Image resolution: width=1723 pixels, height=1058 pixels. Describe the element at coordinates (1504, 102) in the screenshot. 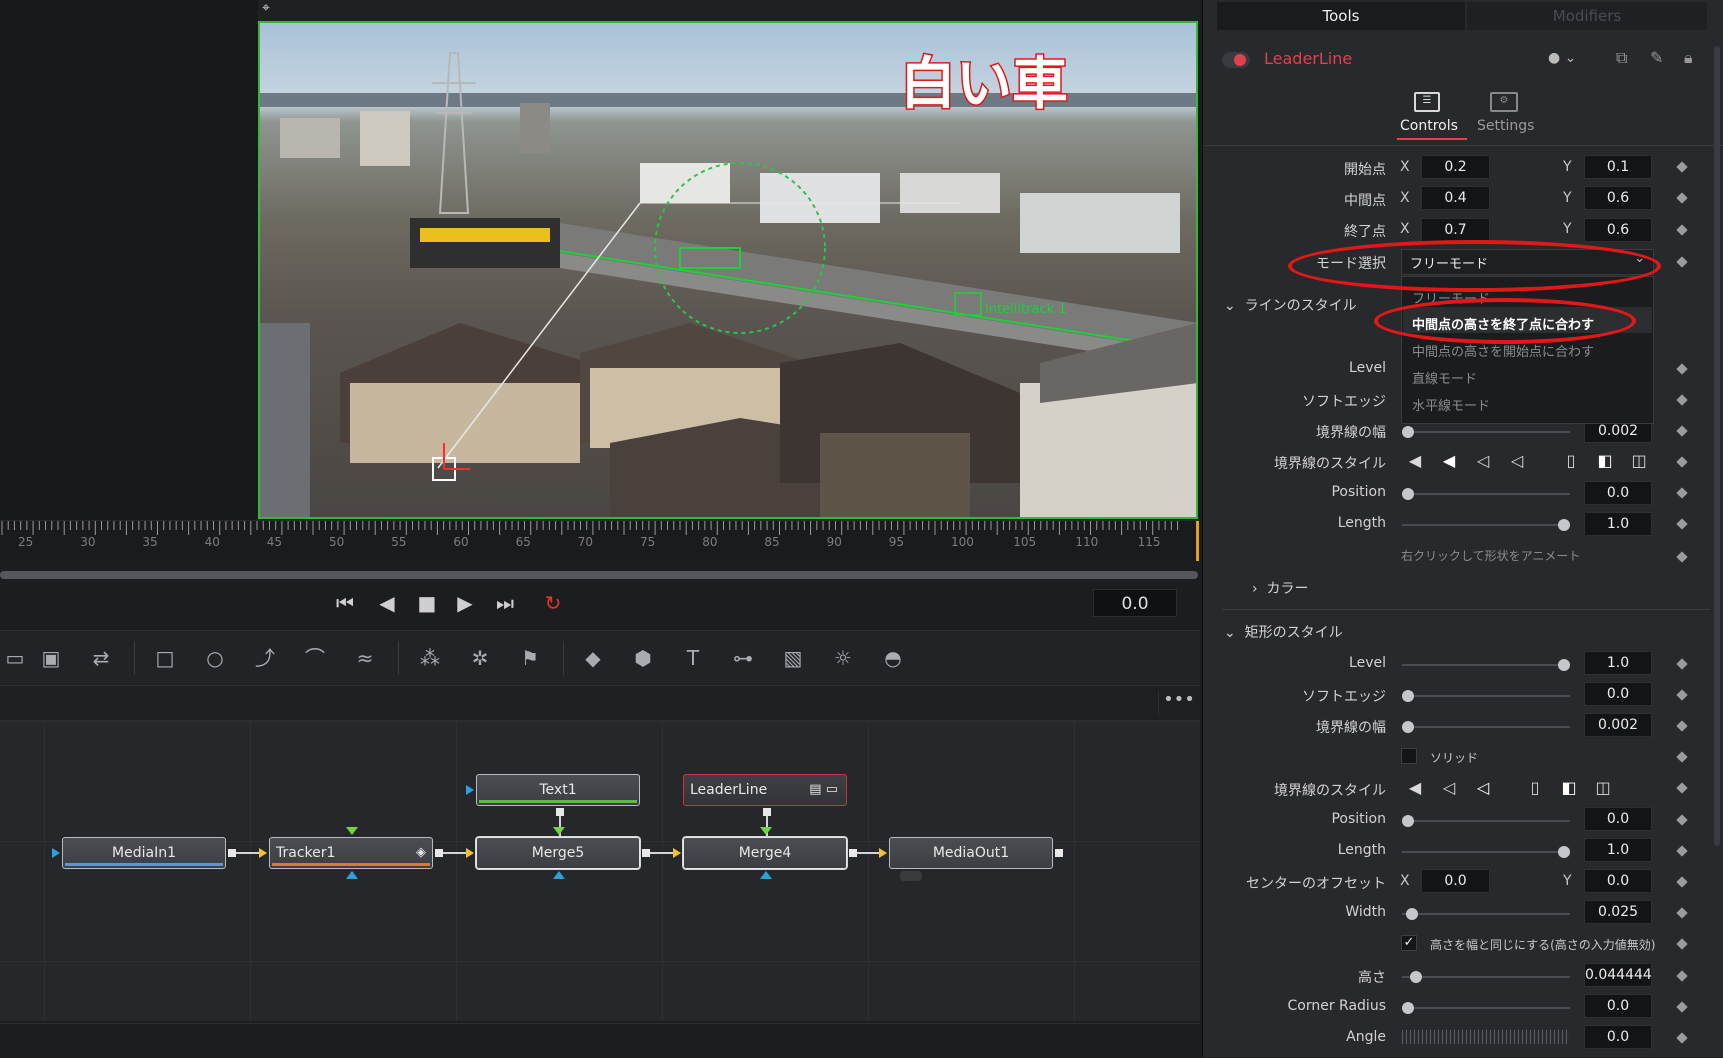

I see `settings-icon: ⚙` at that location.